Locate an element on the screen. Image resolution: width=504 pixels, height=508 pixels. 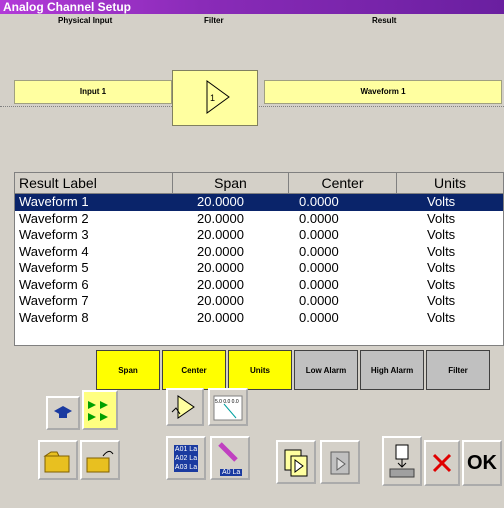
apply-button is located at coordinates (402, 461).